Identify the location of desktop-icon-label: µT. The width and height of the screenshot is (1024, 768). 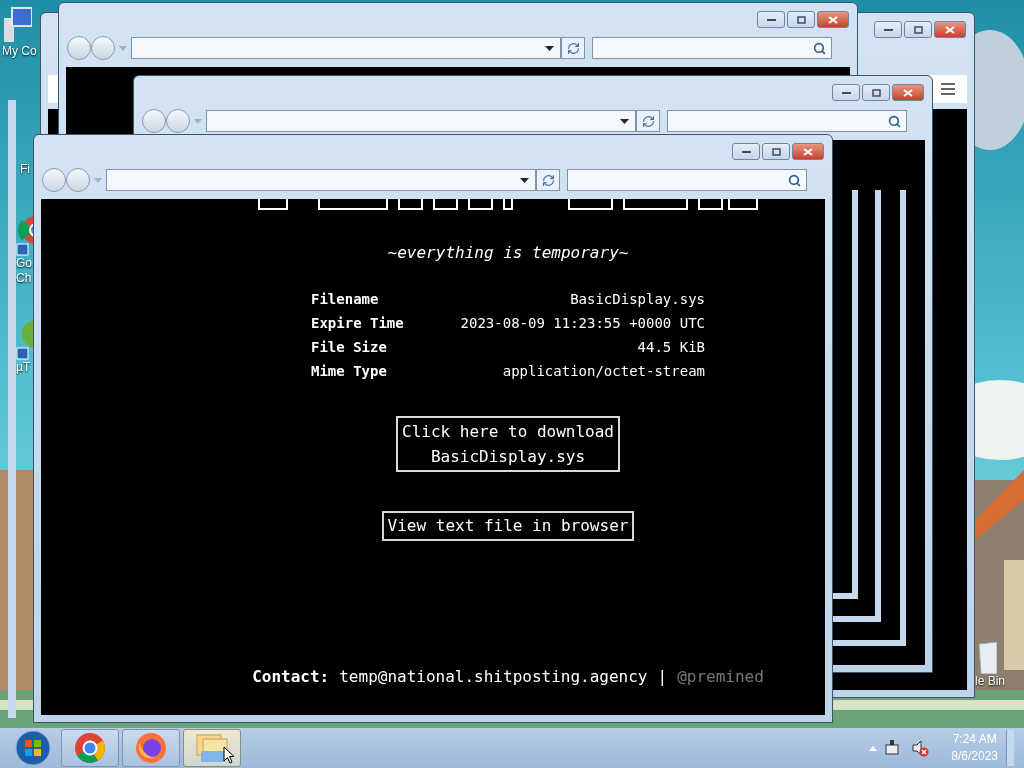
(23, 367).